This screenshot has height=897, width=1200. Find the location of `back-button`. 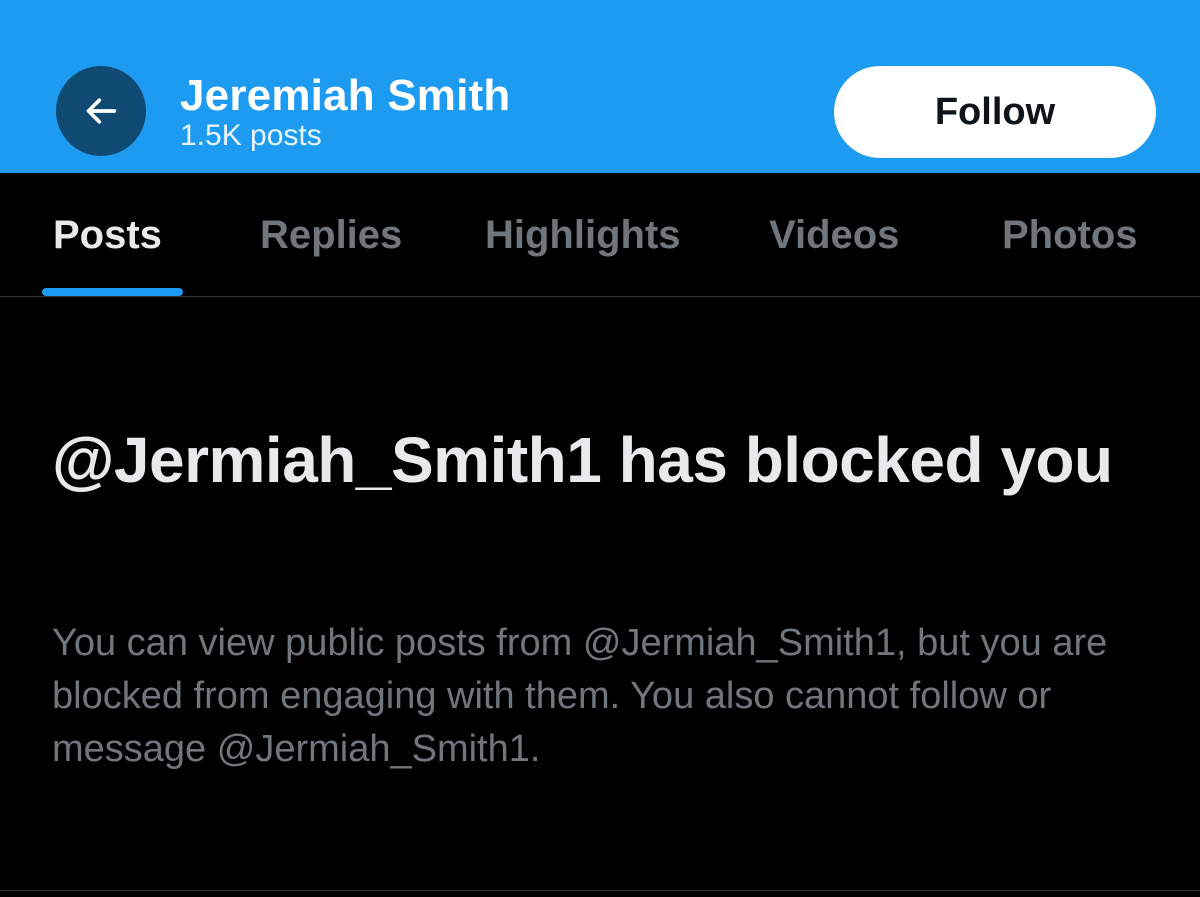

back-button is located at coordinates (101, 111).